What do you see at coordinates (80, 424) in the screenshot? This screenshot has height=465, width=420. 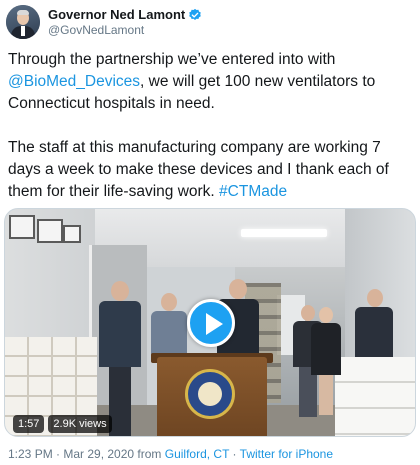 I see `video-view-count: 2.9K views` at bounding box center [80, 424].